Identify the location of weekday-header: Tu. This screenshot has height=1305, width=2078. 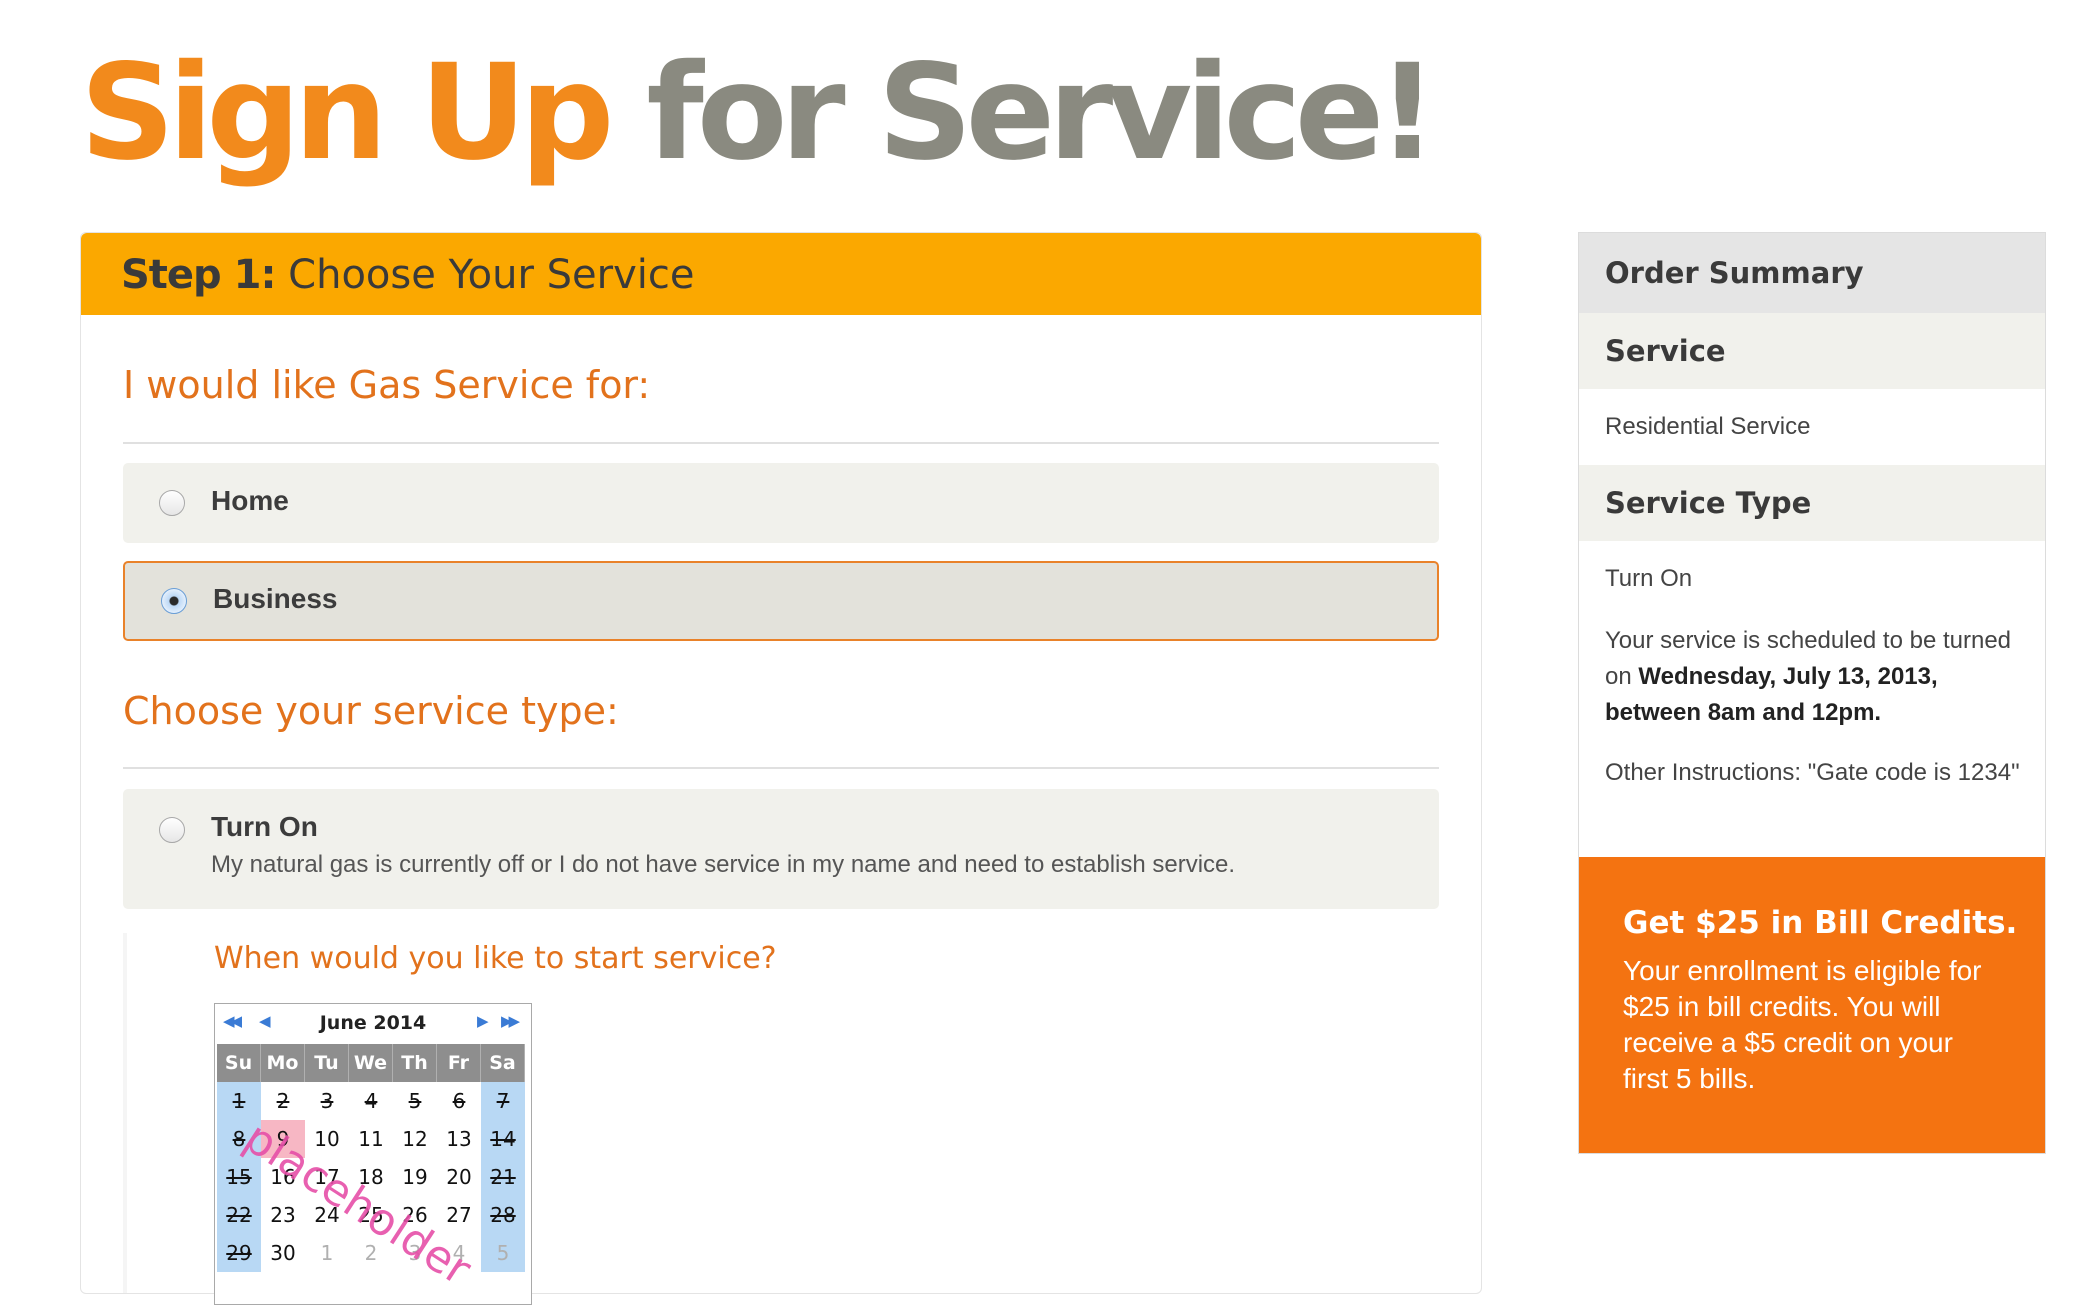
(327, 1063).